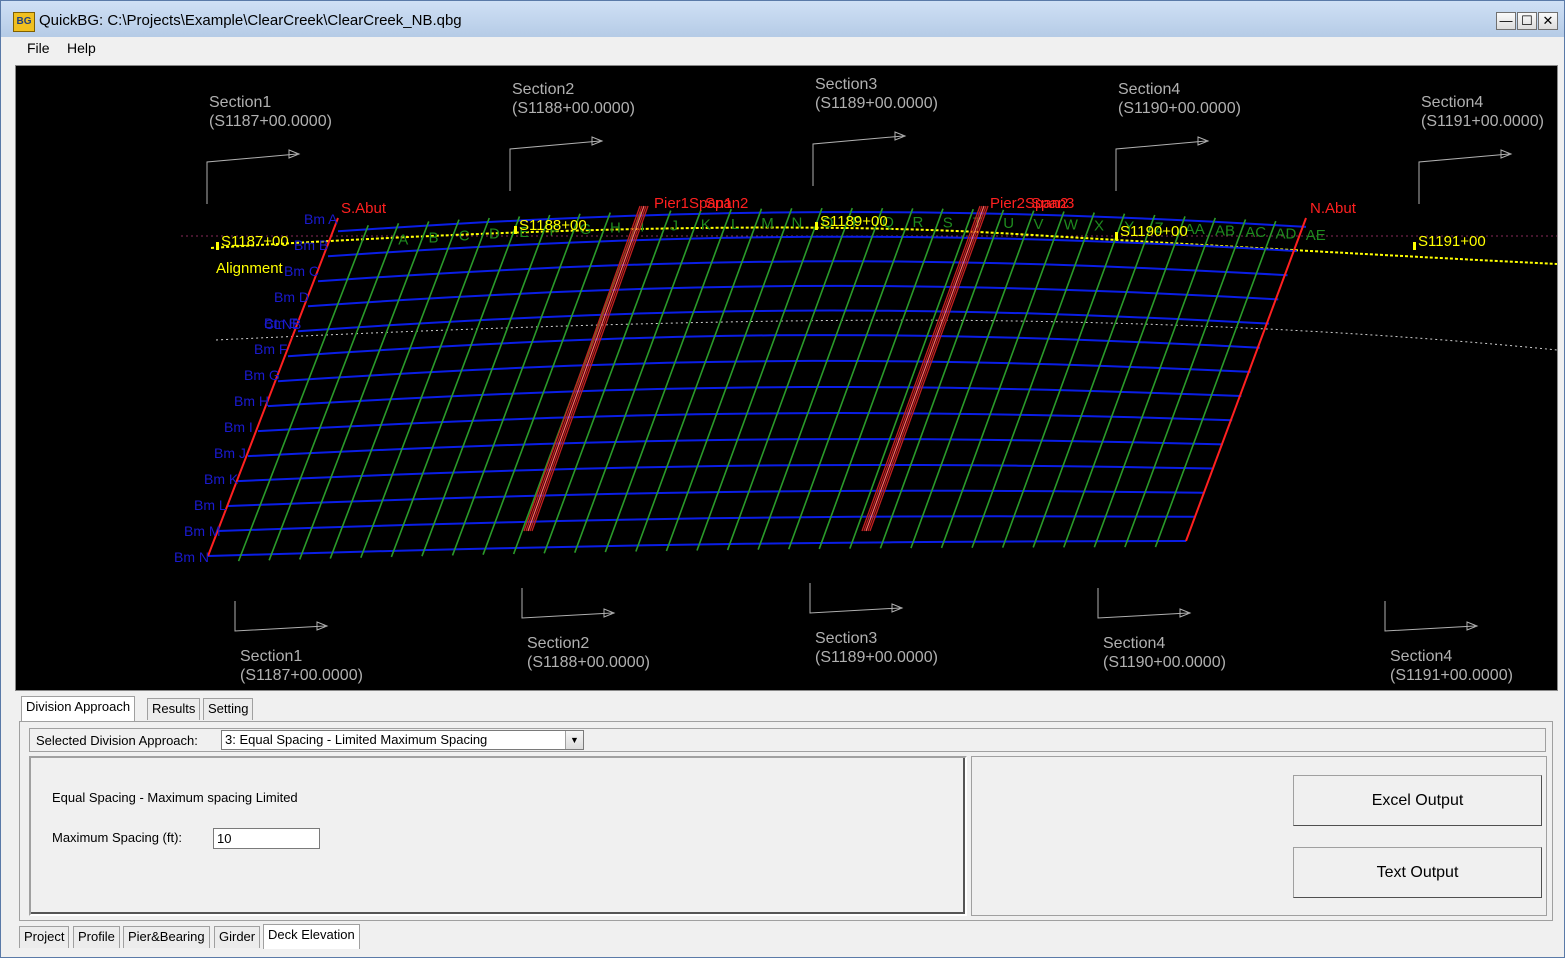 Image resolution: width=1565 pixels, height=958 pixels. Describe the element at coordinates (846, 638) in the screenshot. I see `section-bottom-name: Section3` at that location.